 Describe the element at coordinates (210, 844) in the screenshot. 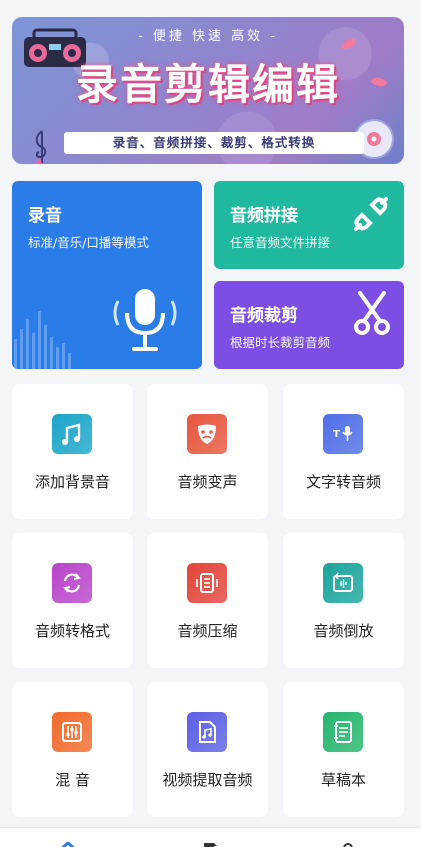

I see `document-icon` at that location.